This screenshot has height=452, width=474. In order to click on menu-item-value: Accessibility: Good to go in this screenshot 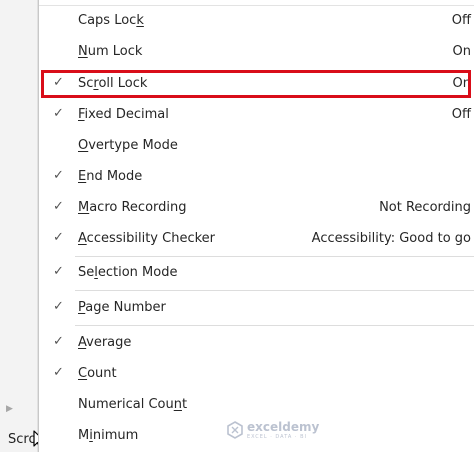, I will do `click(391, 238)`.